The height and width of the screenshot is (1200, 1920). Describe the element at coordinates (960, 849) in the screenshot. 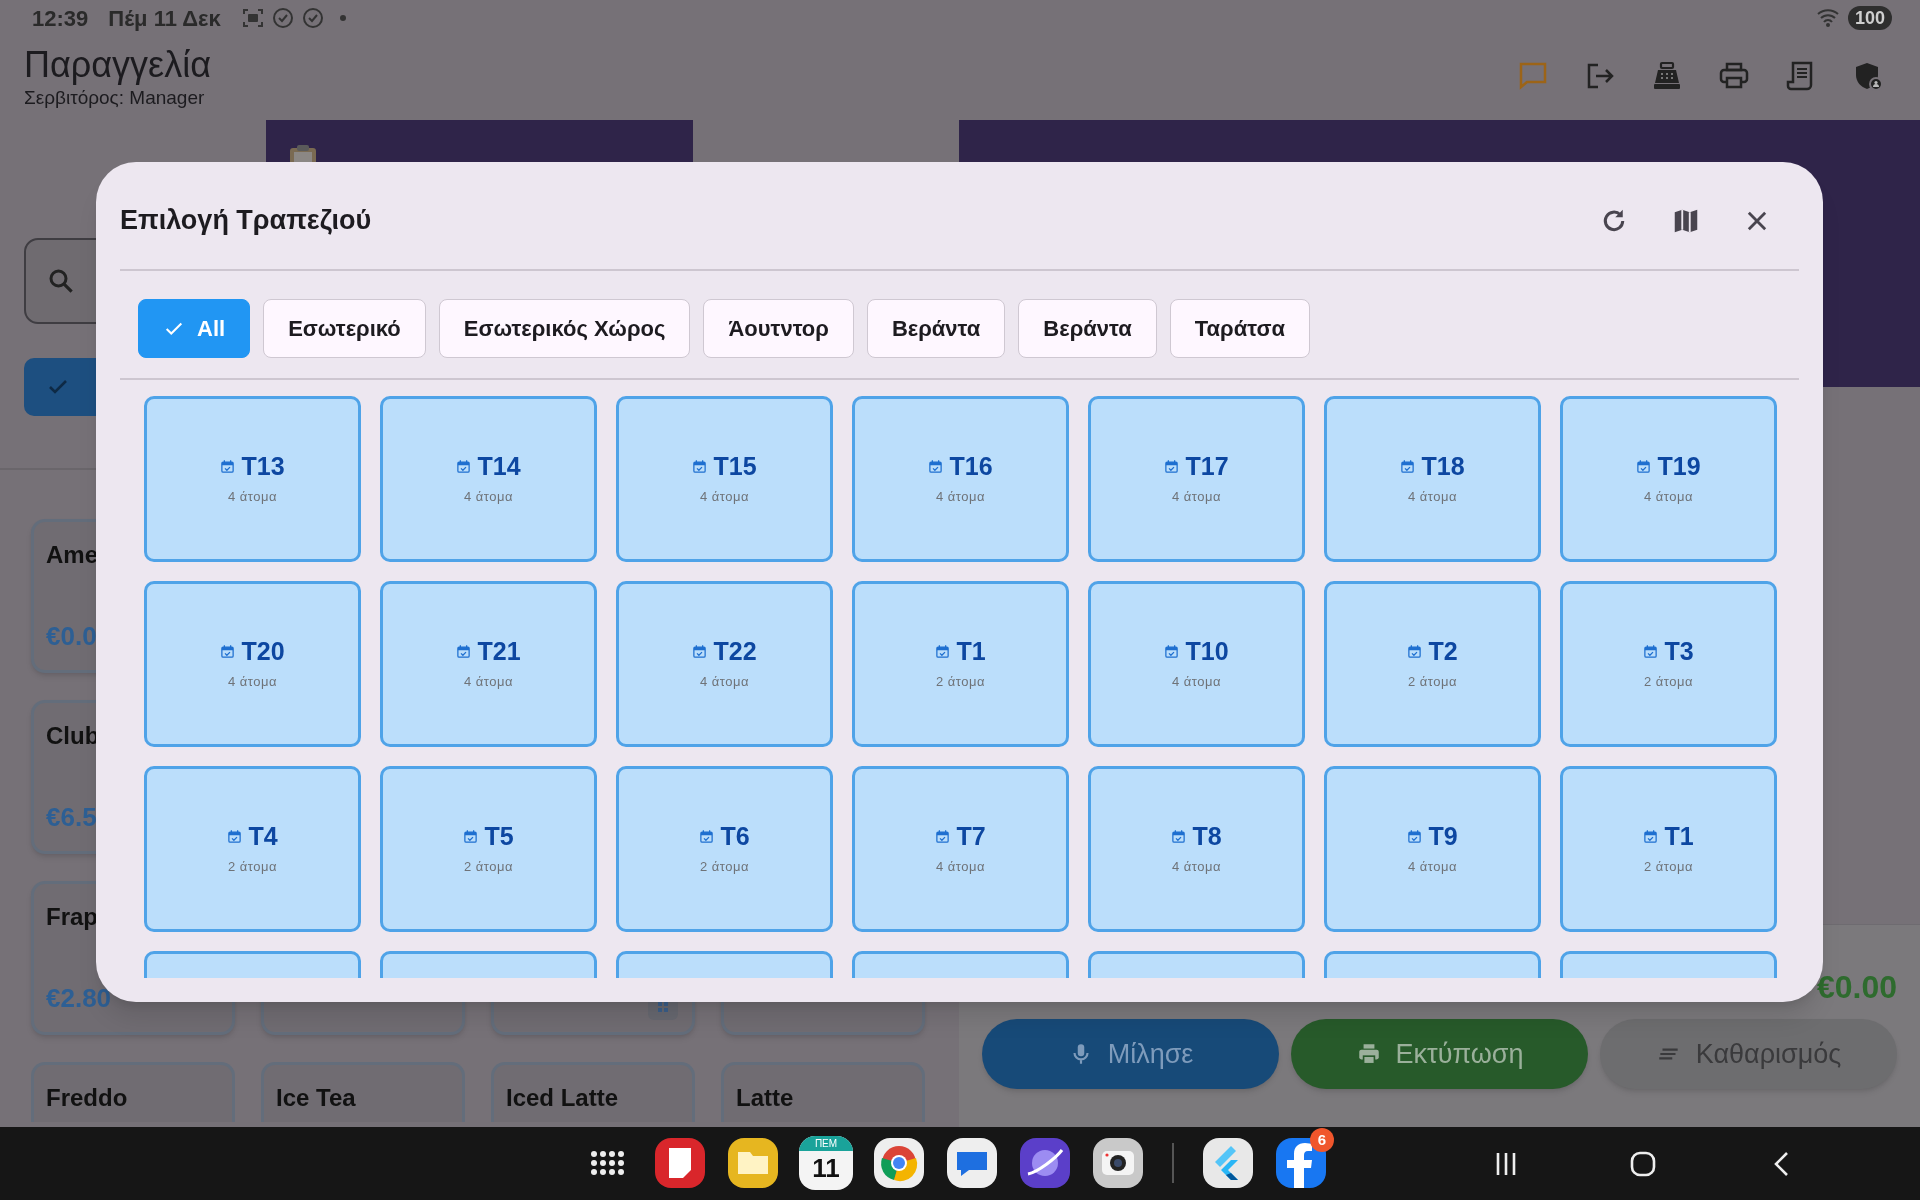

I see `table-tile: T7 4 άτομα` at that location.